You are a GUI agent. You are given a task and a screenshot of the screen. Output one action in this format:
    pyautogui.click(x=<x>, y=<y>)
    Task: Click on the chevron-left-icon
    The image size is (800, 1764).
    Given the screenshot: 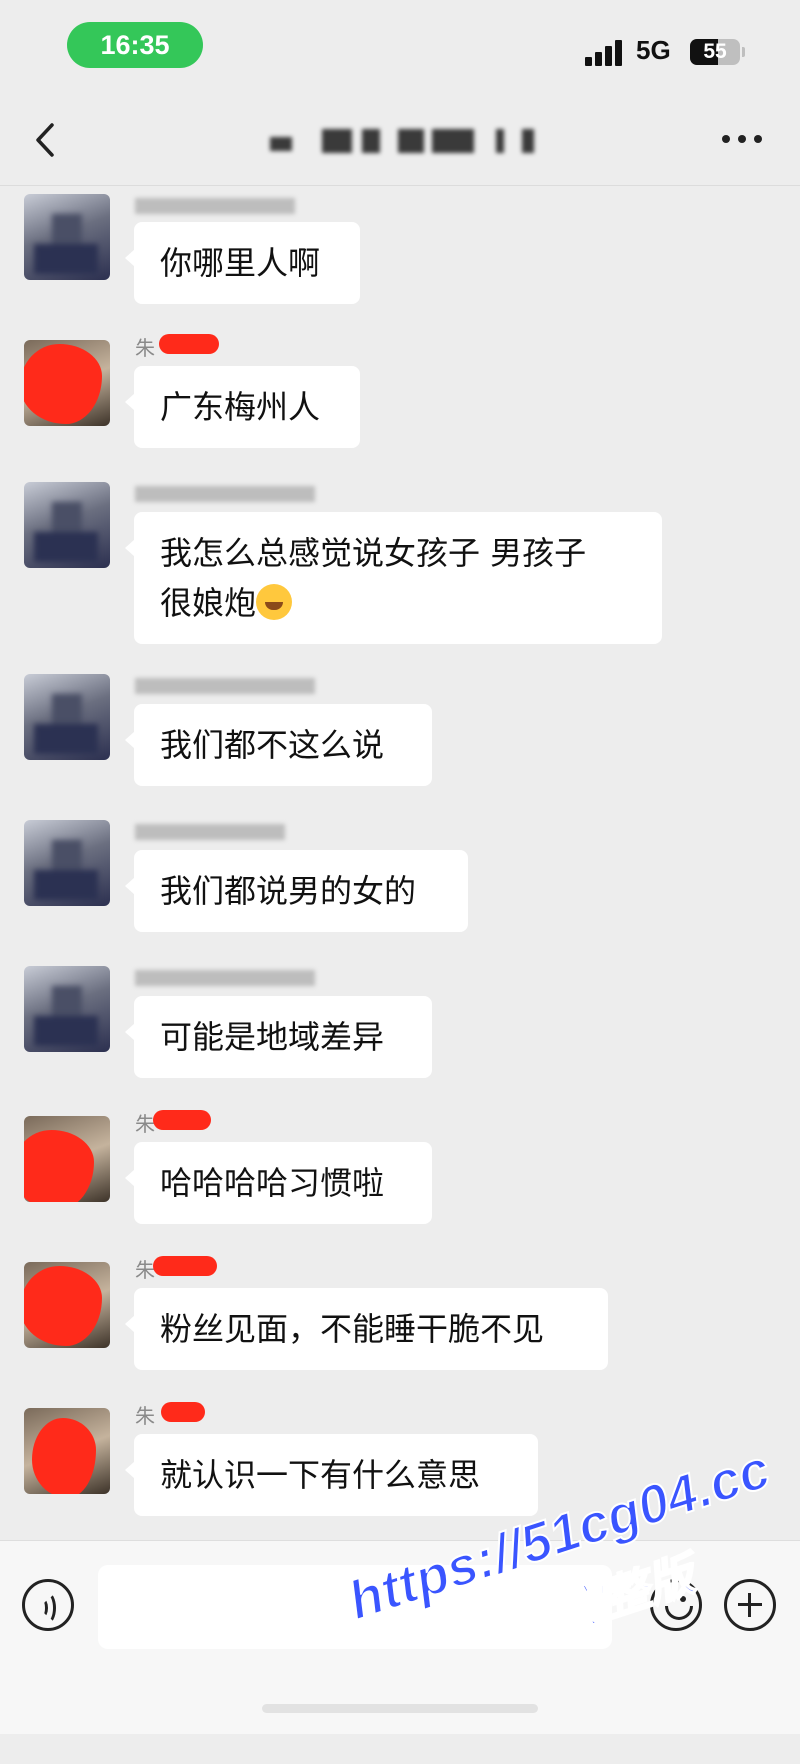 What is the action you would take?
    pyautogui.click(x=45, y=140)
    